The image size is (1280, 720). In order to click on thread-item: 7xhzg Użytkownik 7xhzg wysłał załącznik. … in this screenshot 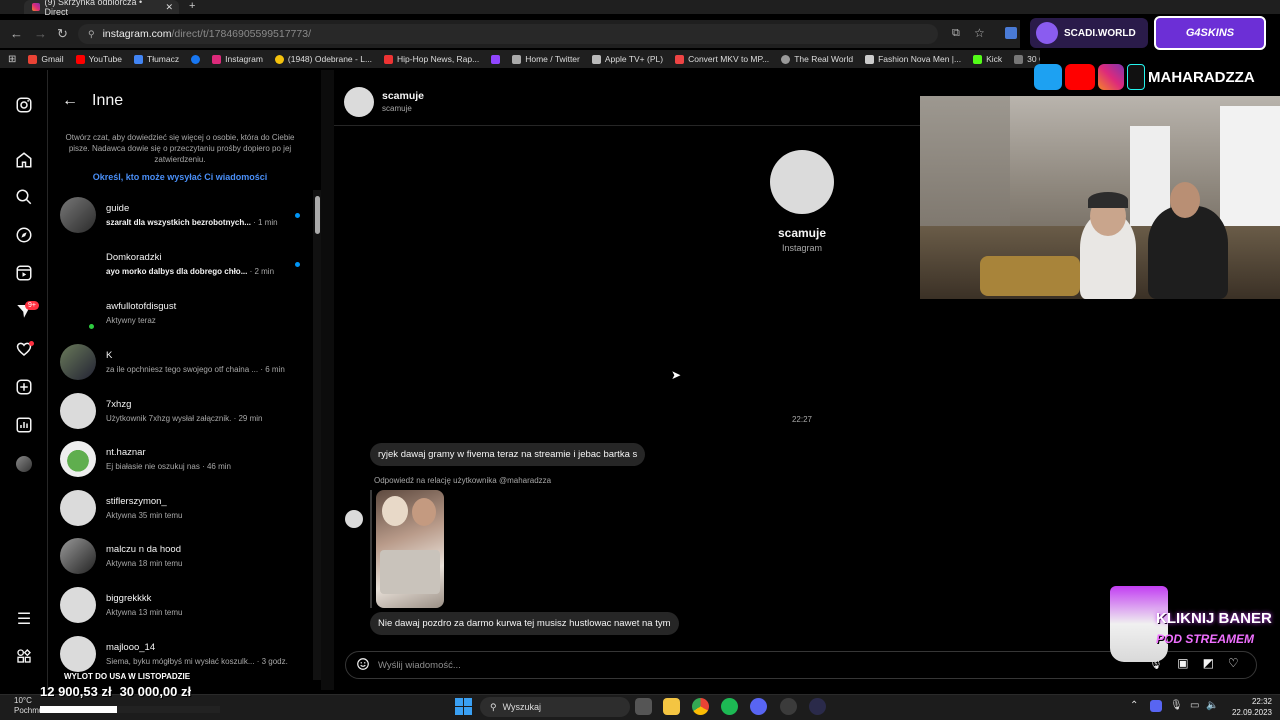, I will do `click(180, 411)`.